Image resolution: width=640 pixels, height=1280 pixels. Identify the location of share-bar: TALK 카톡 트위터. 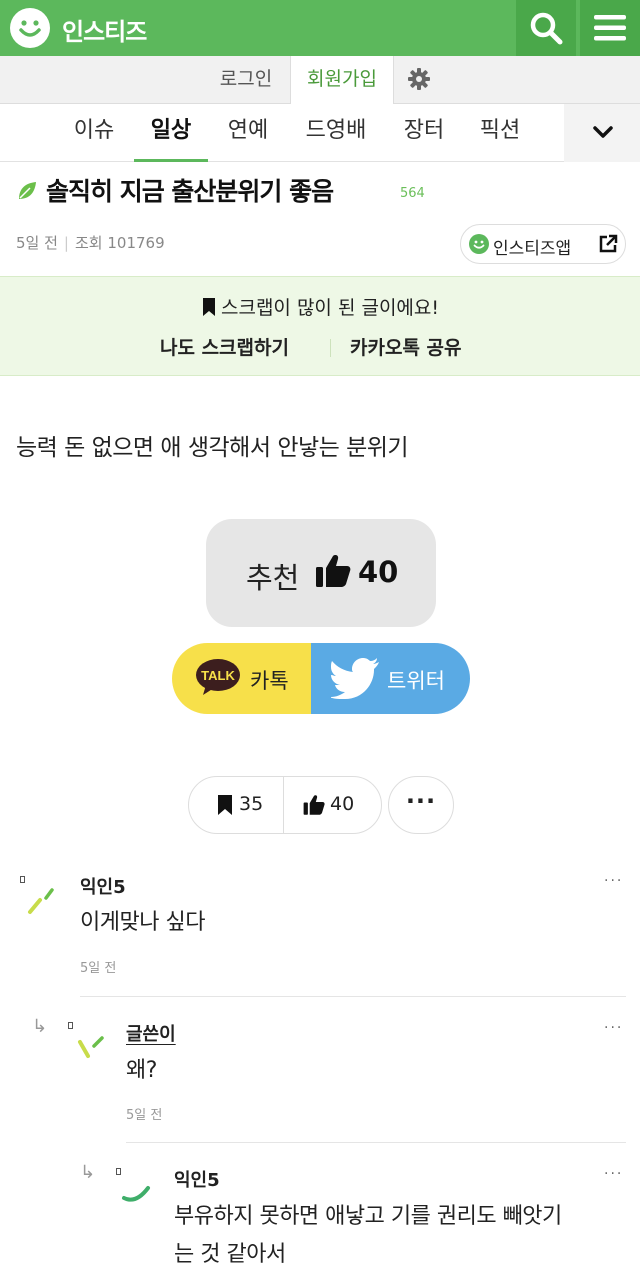
(321, 678).